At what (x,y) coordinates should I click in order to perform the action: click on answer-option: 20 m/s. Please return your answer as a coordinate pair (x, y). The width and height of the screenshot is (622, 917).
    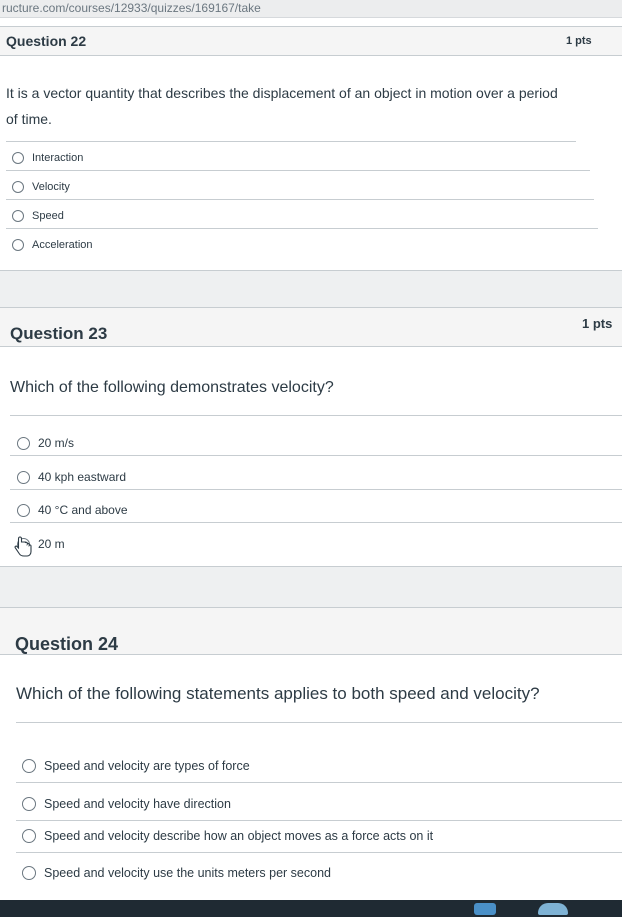
    Looking at the image, I should click on (45, 443).